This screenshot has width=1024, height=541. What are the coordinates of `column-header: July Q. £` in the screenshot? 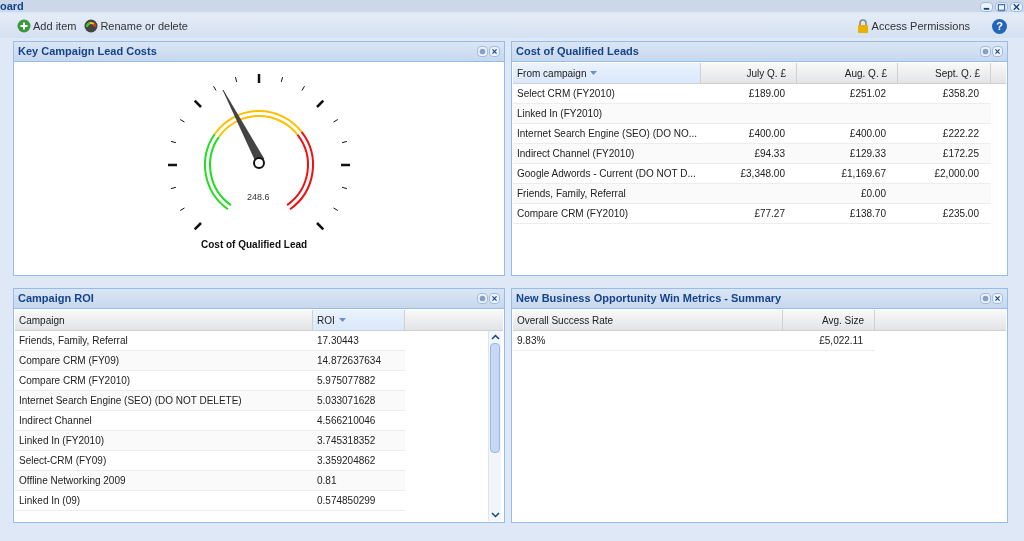 It's located at (749, 73).